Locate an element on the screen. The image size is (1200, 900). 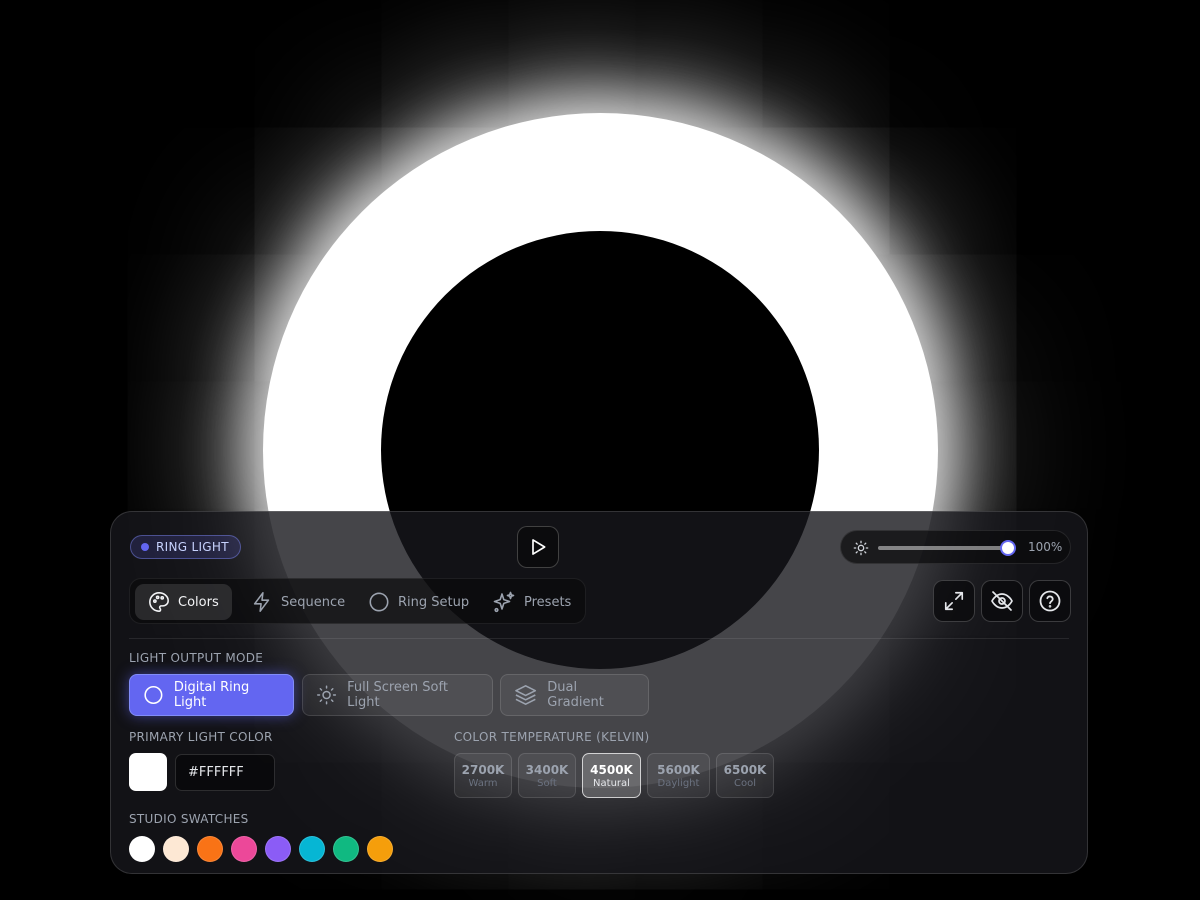
hex-input: #FFFFFF is located at coordinates (225, 772).